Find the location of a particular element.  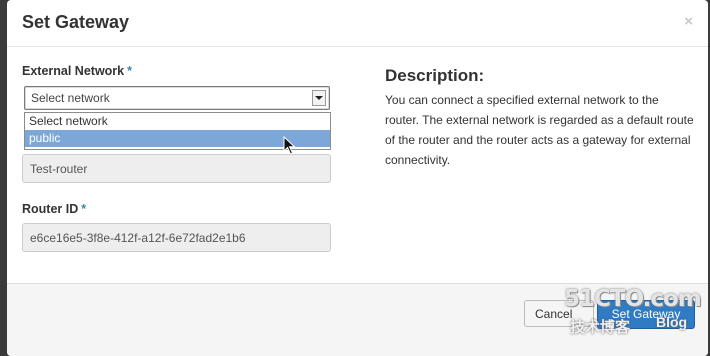

router-id-value: e6ce16e5-3f8e-412f-a12f-6e72fad2e1b6 is located at coordinates (138, 238).